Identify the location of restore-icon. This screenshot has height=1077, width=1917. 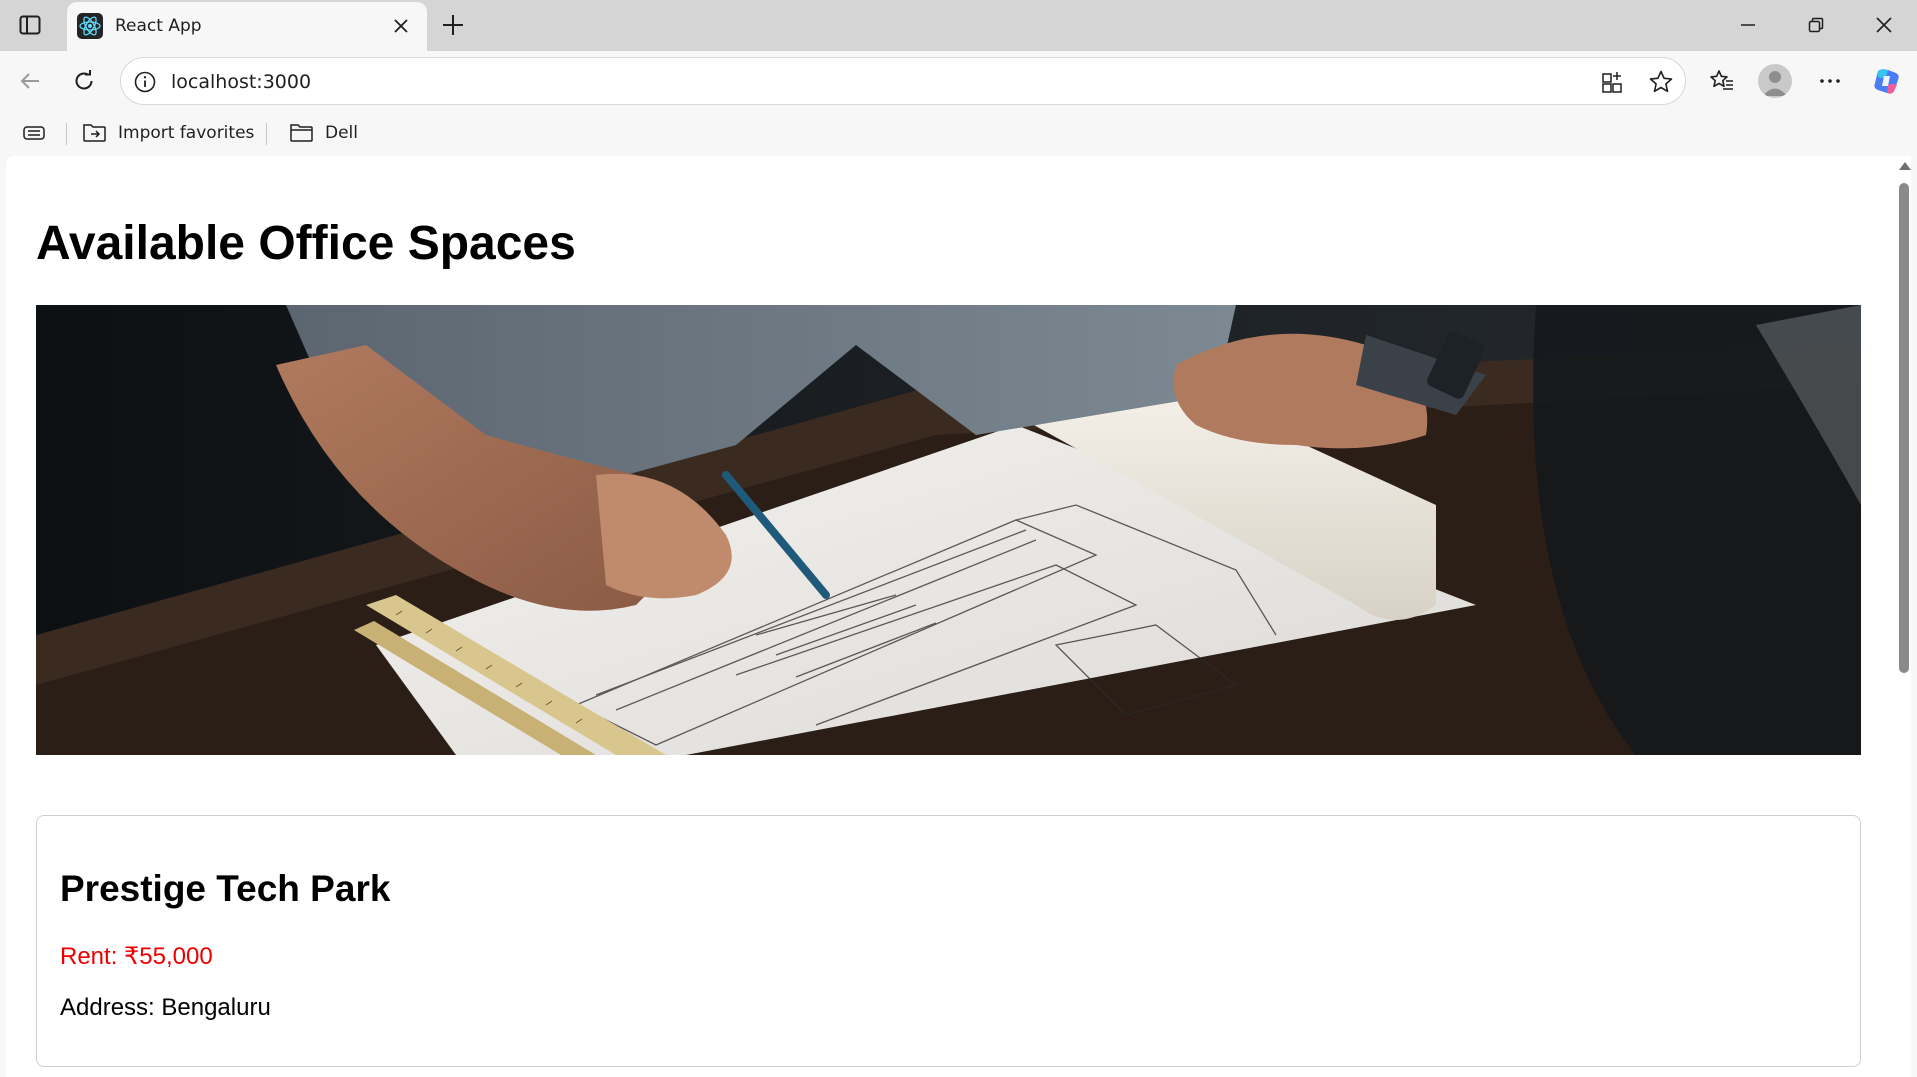
(1816, 25).